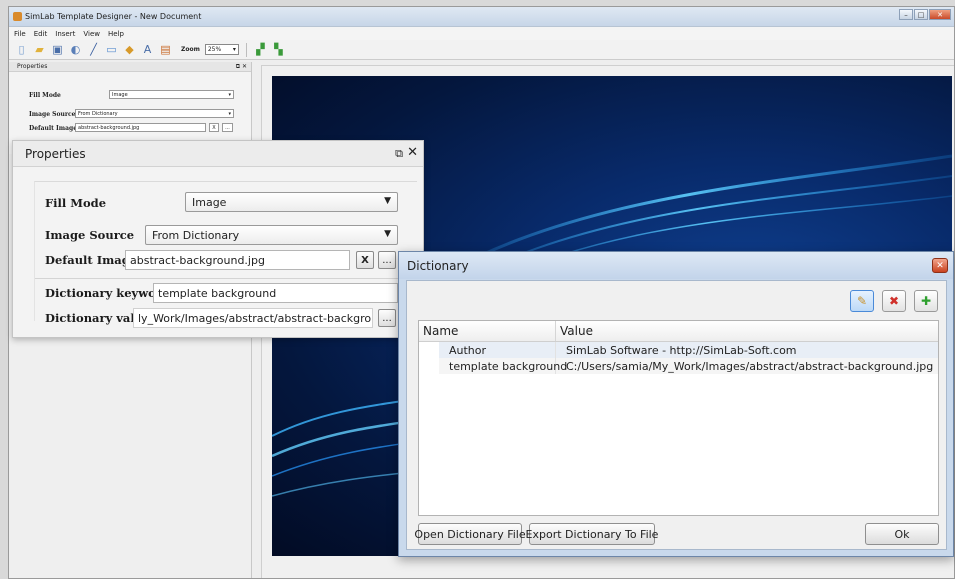  I want to click on open-dictionary-file-button: Open Dictionary File, so click(470, 534).